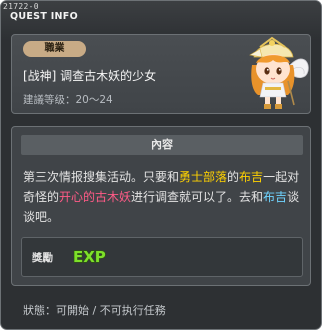  I want to click on job-tag: 職業, so click(54, 49).